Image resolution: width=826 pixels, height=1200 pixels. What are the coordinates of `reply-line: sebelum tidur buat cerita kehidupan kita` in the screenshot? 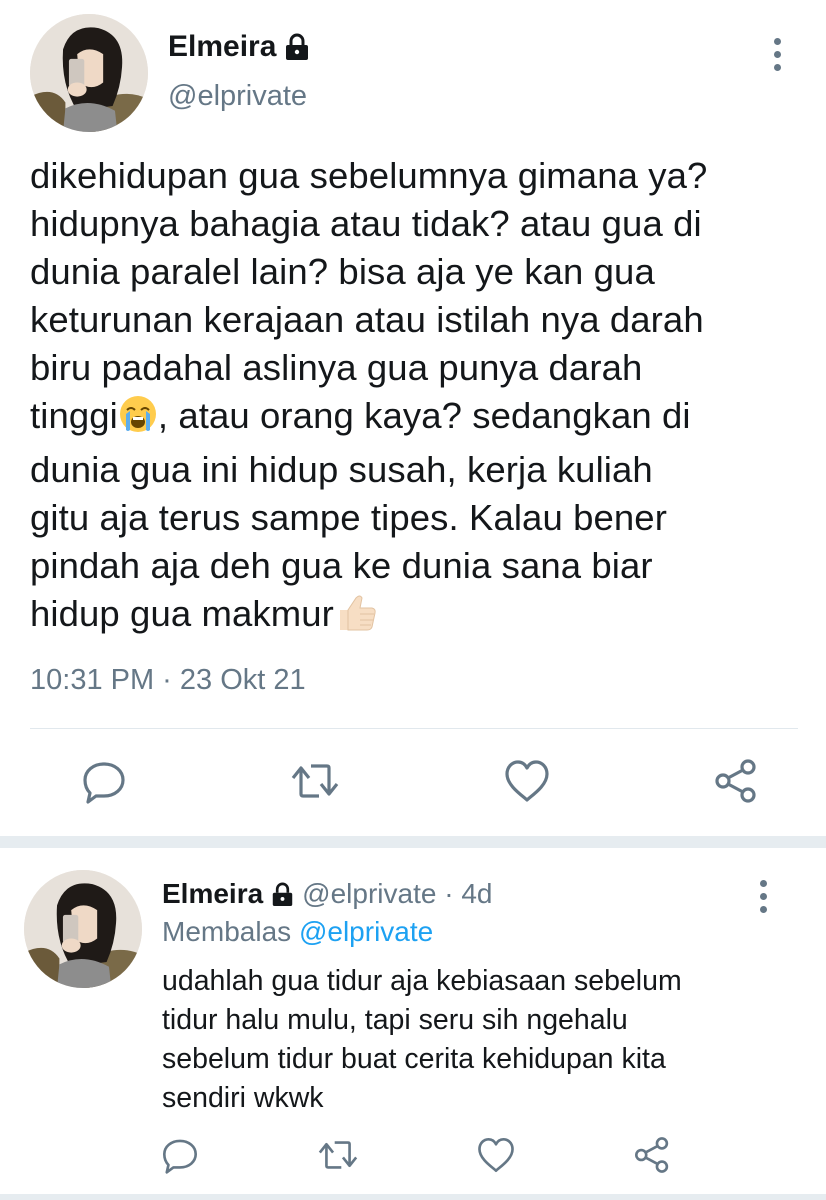 It's located at (414, 1059).